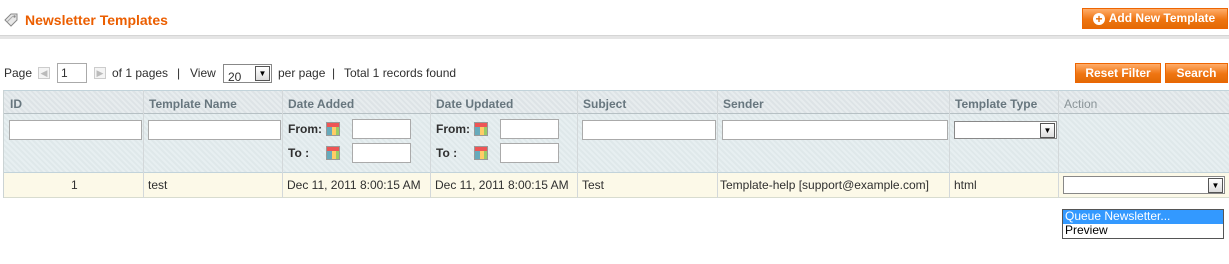 Image resolution: width=1229 pixels, height=264 pixels. I want to click on date-updated-to-input, so click(529, 153).